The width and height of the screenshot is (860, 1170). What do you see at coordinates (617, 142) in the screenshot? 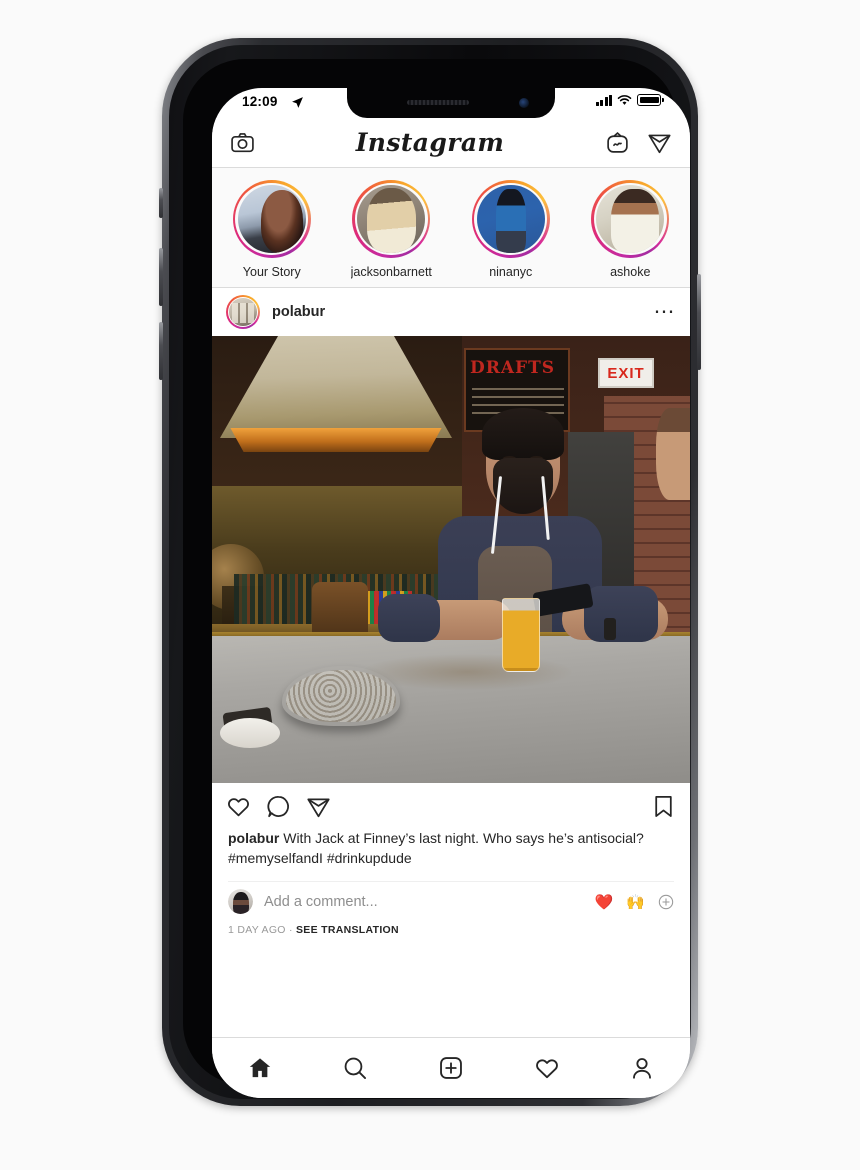
I see `igtv-icon` at bounding box center [617, 142].